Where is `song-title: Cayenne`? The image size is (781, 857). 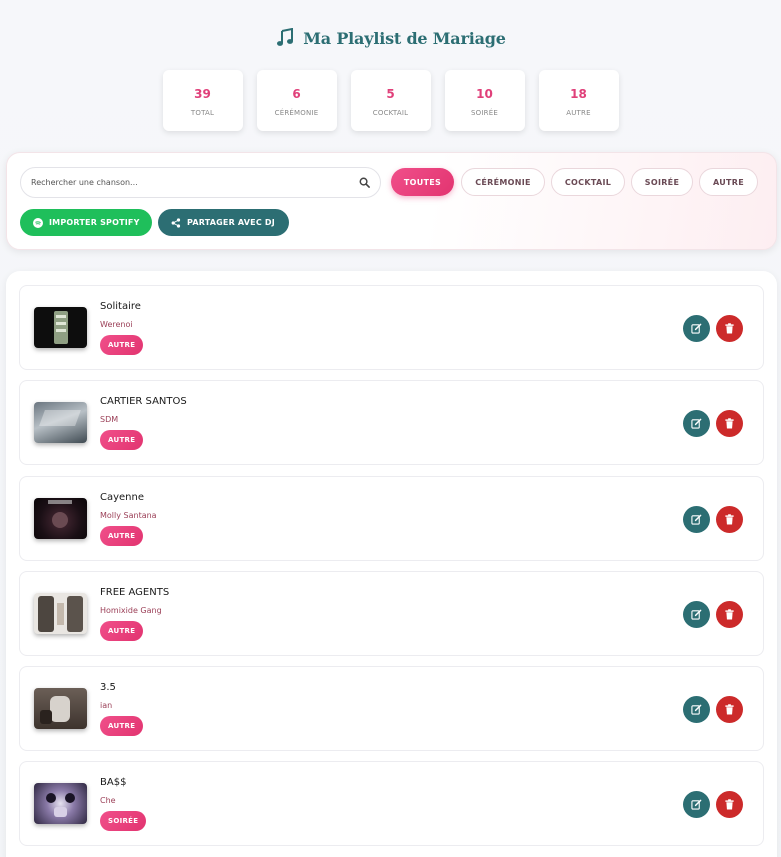
song-title: Cayenne is located at coordinates (122, 497).